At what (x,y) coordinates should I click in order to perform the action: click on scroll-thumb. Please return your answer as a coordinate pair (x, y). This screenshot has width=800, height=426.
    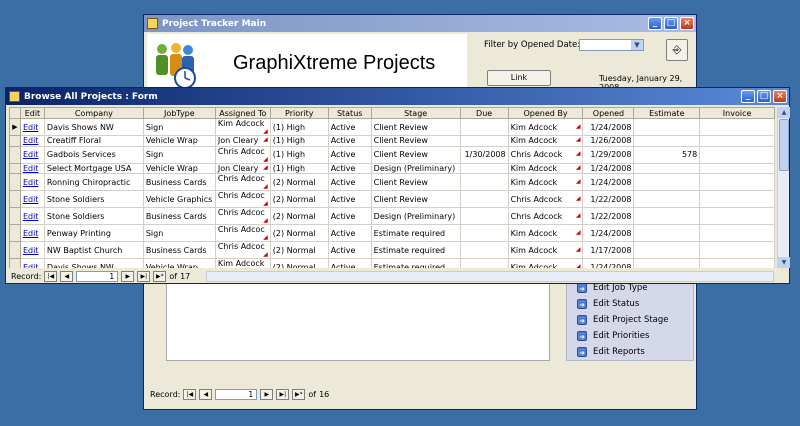
    Looking at the image, I should click on (784, 145).